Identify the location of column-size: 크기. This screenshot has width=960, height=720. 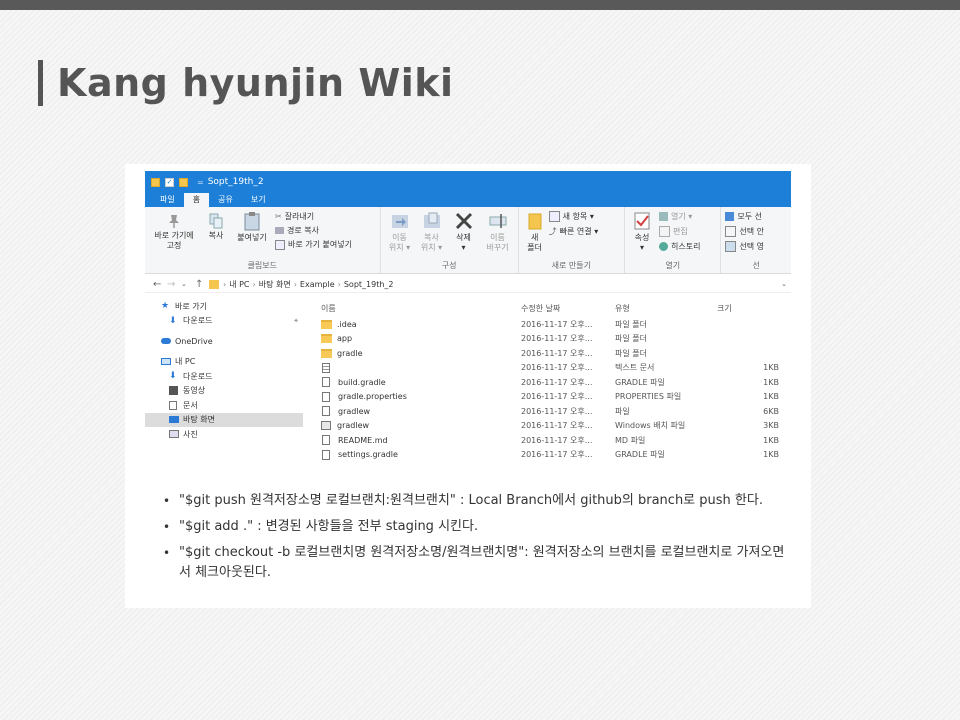
(748, 308).